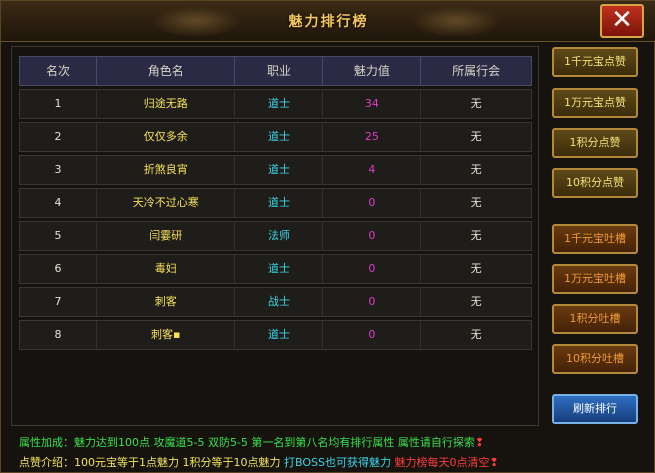  I want to click on table-row: 8 刺客▪ 道士 0 无, so click(275, 335).